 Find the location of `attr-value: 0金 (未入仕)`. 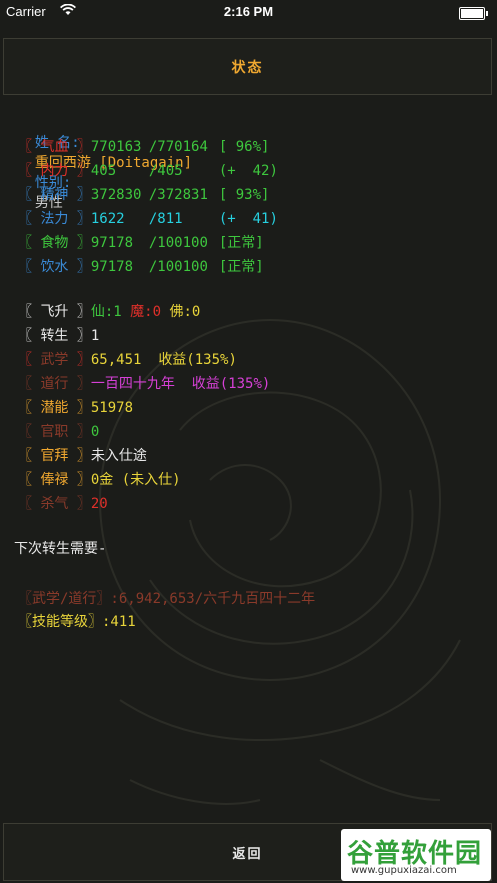

attr-value: 0金 (未入仕) is located at coordinates (135, 480).